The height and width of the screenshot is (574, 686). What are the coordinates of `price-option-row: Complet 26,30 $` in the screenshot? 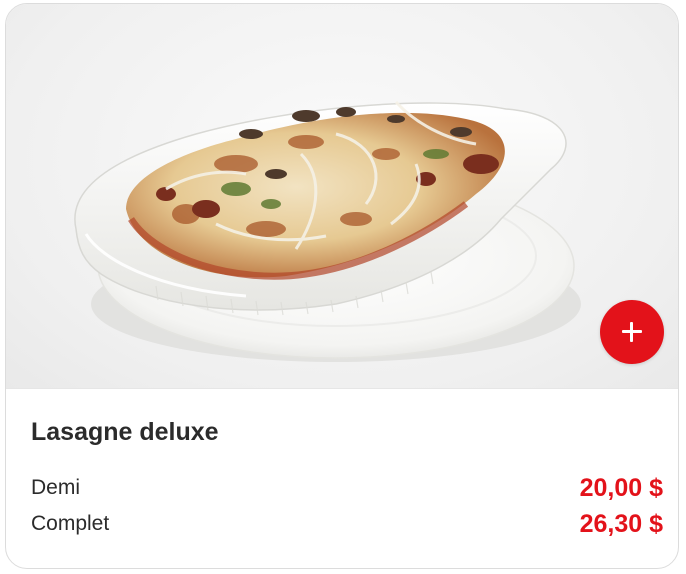 It's located at (347, 526).